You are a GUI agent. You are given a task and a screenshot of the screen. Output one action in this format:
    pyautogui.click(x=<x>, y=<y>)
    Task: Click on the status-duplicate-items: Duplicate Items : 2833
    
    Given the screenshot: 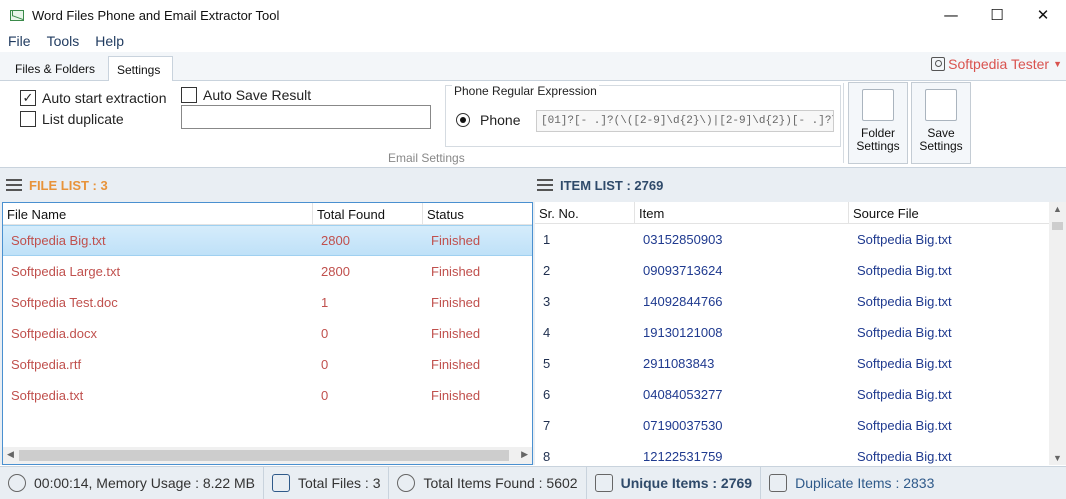 What is the action you would take?
    pyautogui.click(x=851, y=483)
    